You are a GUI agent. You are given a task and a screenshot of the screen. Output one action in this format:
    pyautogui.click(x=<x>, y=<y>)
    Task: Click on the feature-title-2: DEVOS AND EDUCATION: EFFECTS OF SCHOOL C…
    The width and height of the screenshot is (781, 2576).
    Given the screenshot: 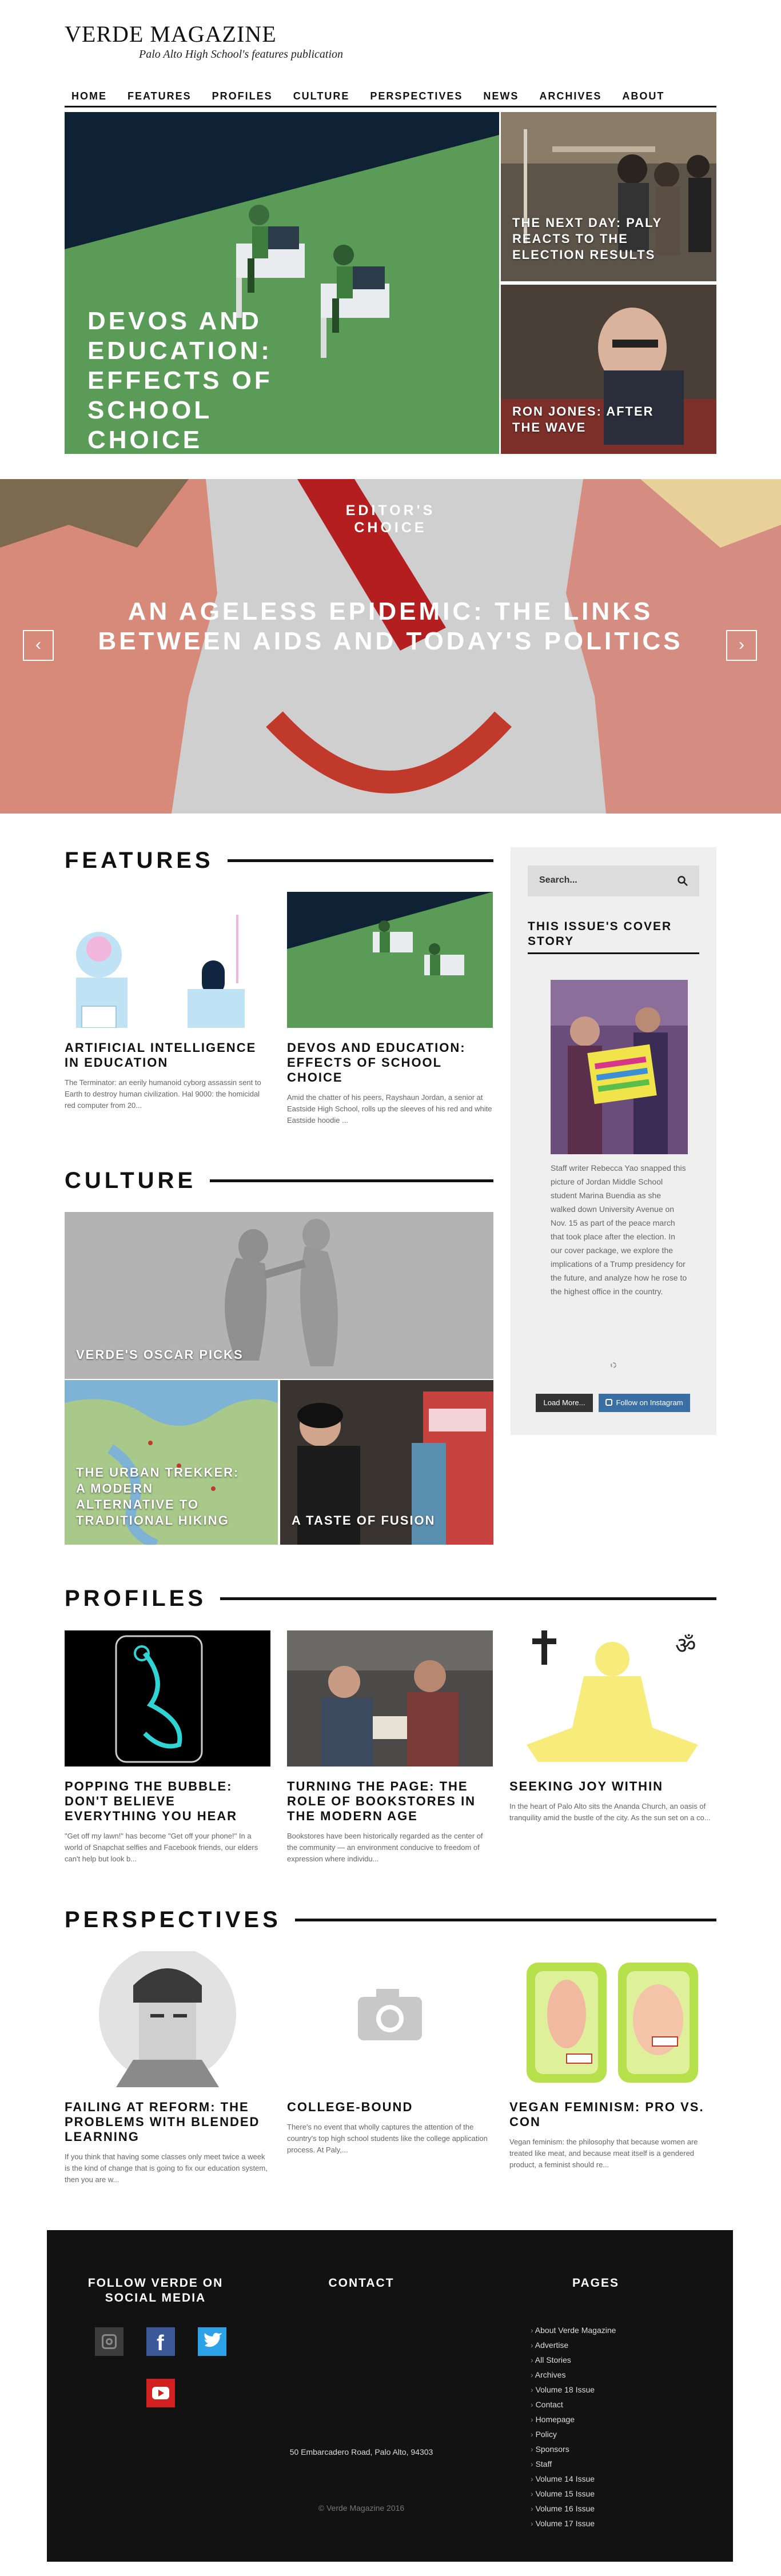 What is the action you would take?
    pyautogui.click(x=390, y=1062)
    